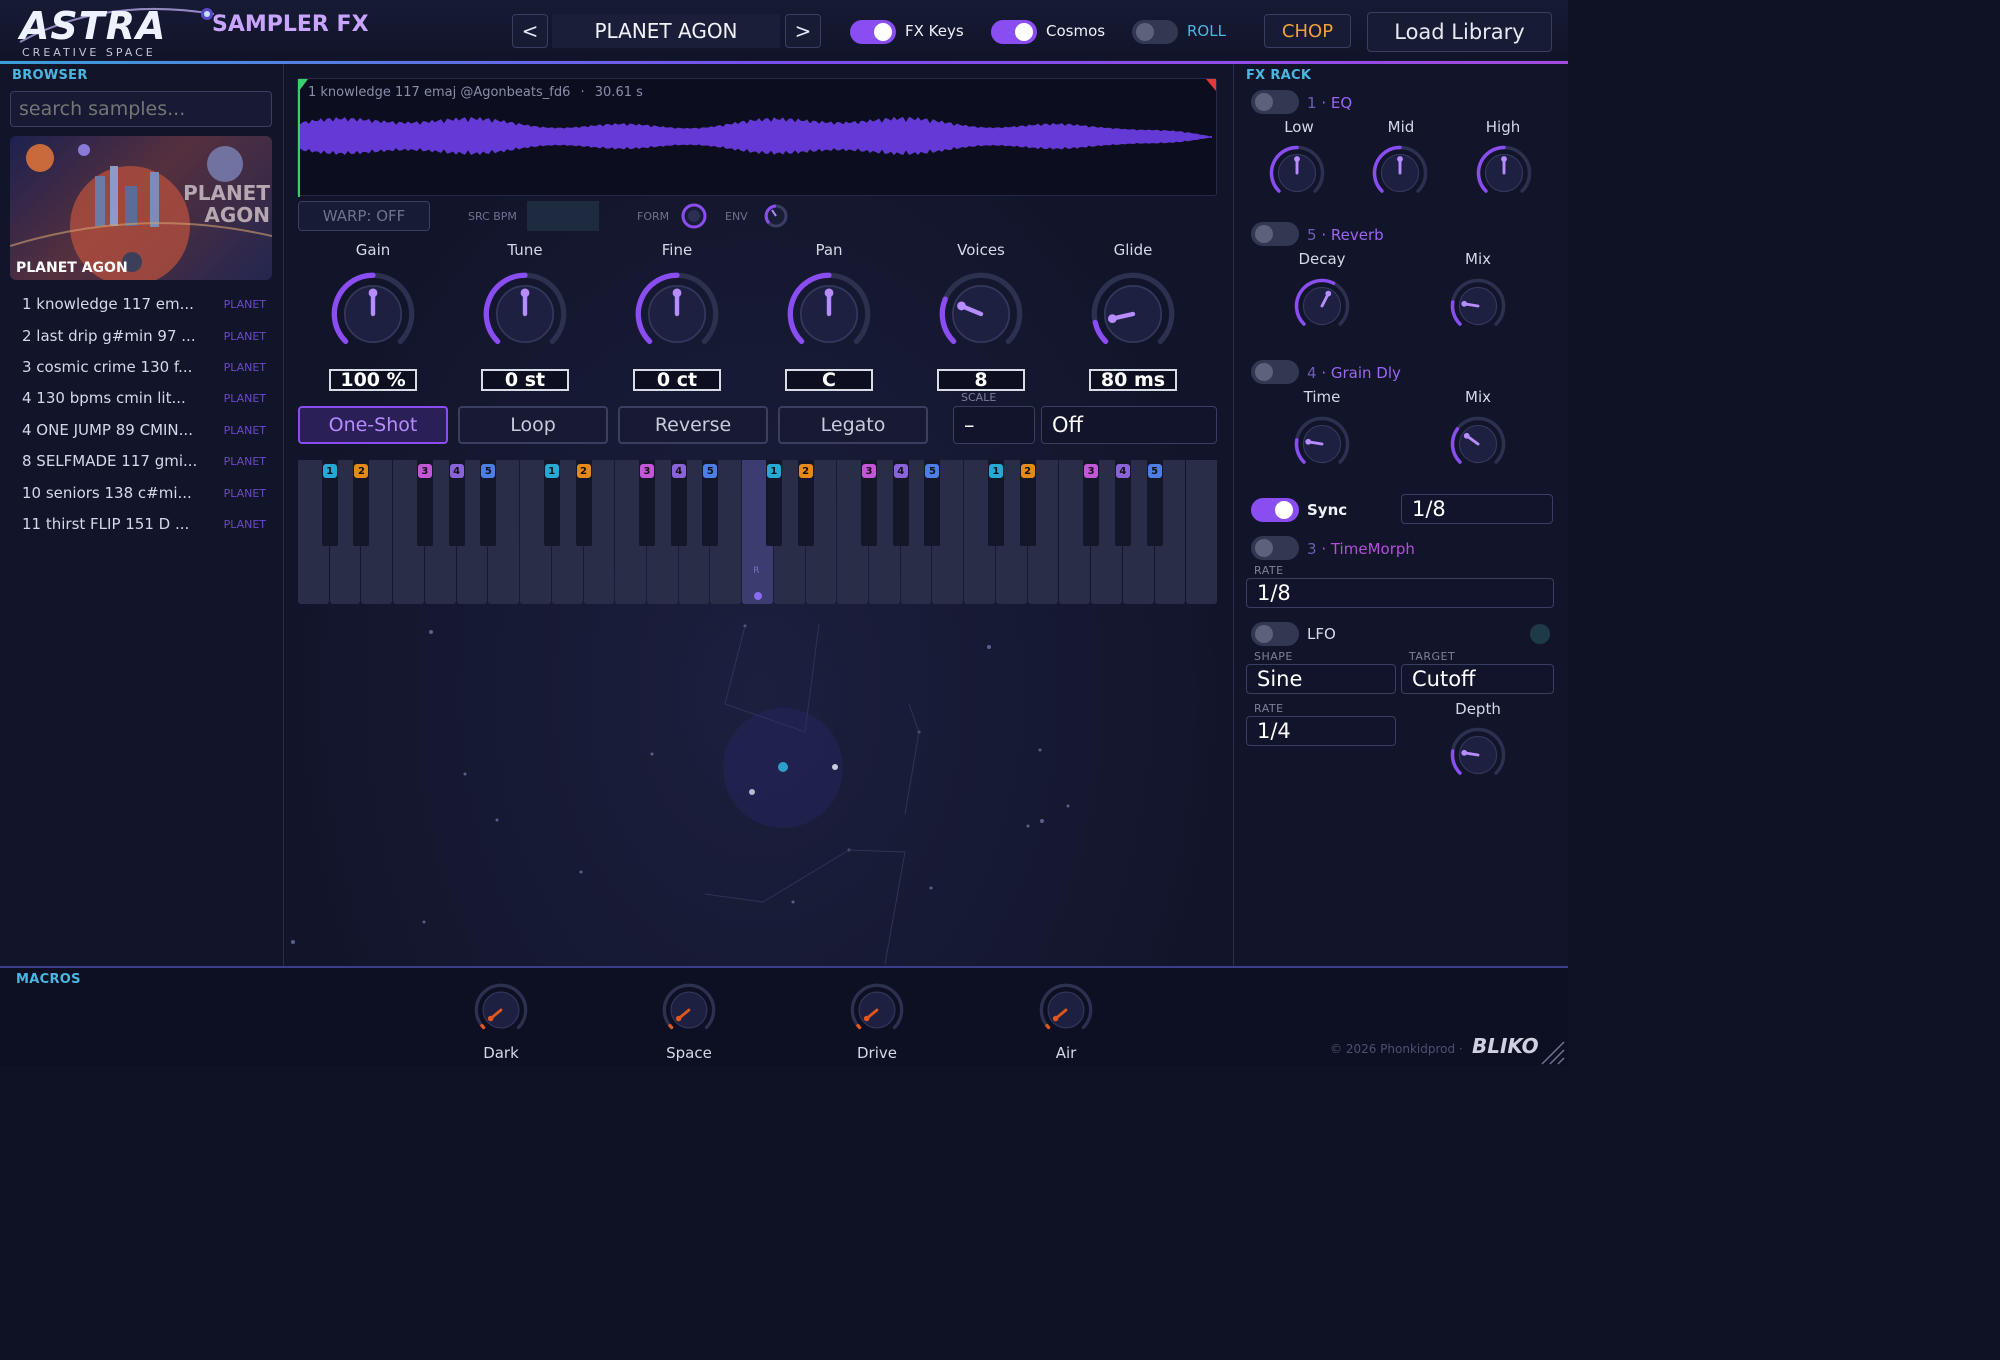 Image resolution: width=2000 pixels, height=1360 pixels. Describe the element at coordinates (666, 31) in the screenshot. I see `preset-name: PLANET AGON` at that location.